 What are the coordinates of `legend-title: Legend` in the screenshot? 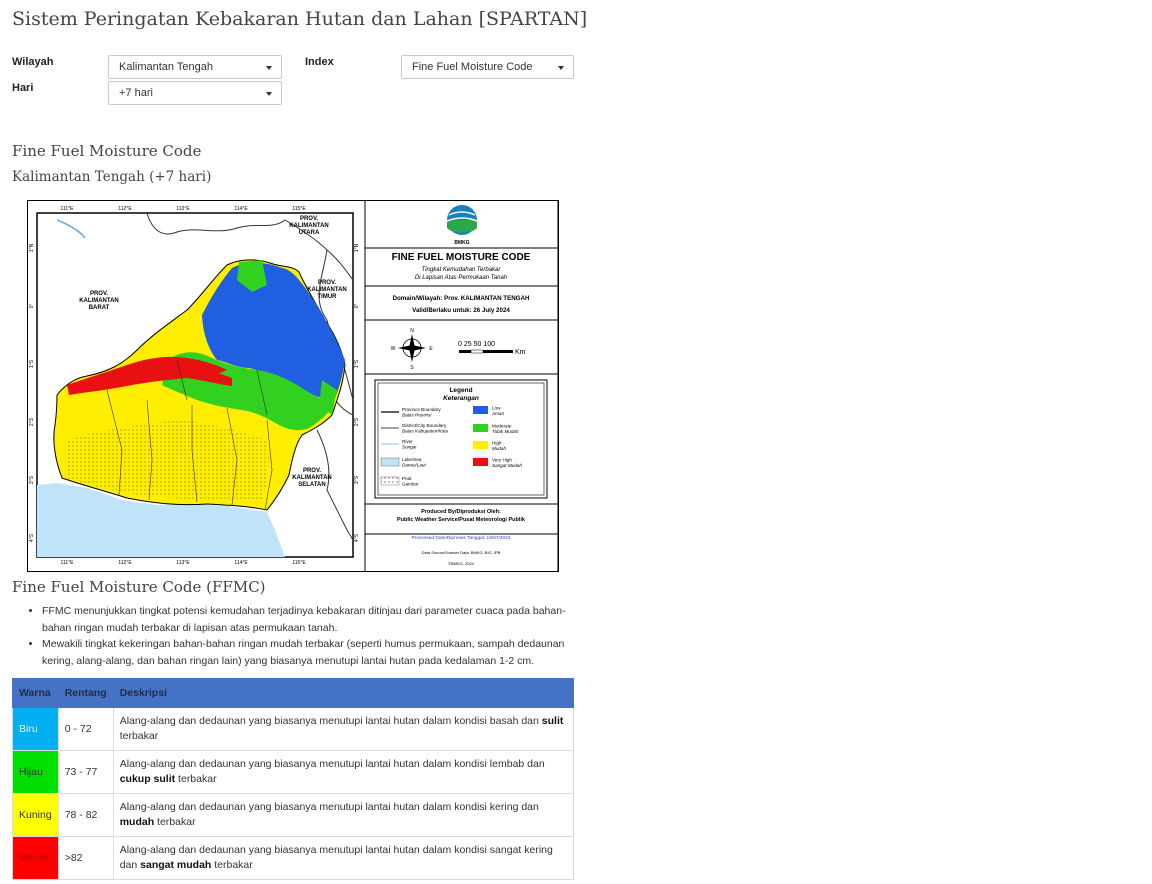 It's located at (460, 390).